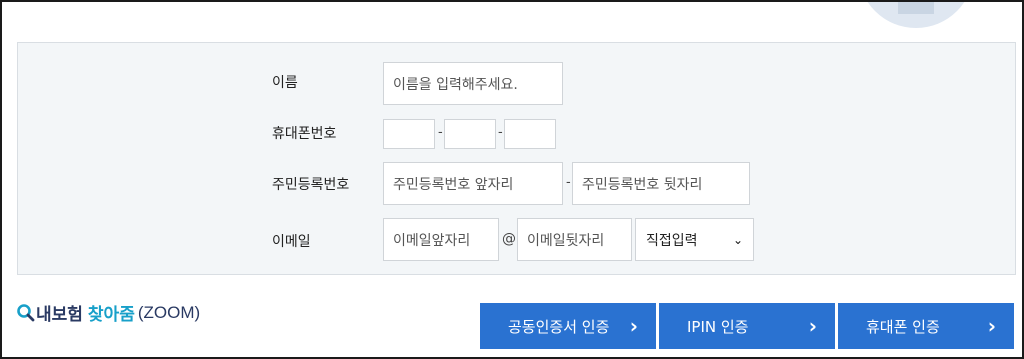  What do you see at coordinates (559, 326) in the screenshot?
I see `cert-auth-label: 공동인증서 인증` at bounding box center [559, 326].